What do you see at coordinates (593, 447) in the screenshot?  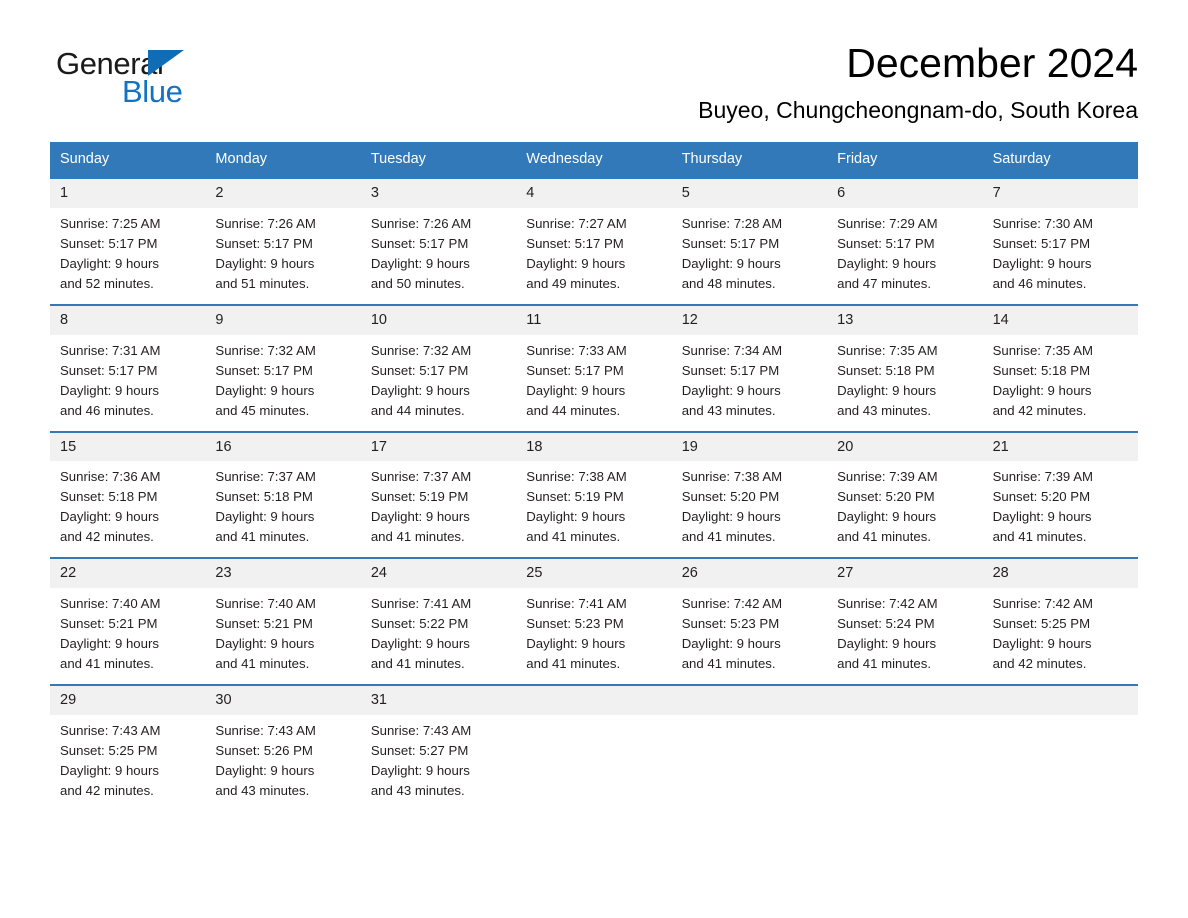 I see `day-number: 18` at bounding box center [593, 447].